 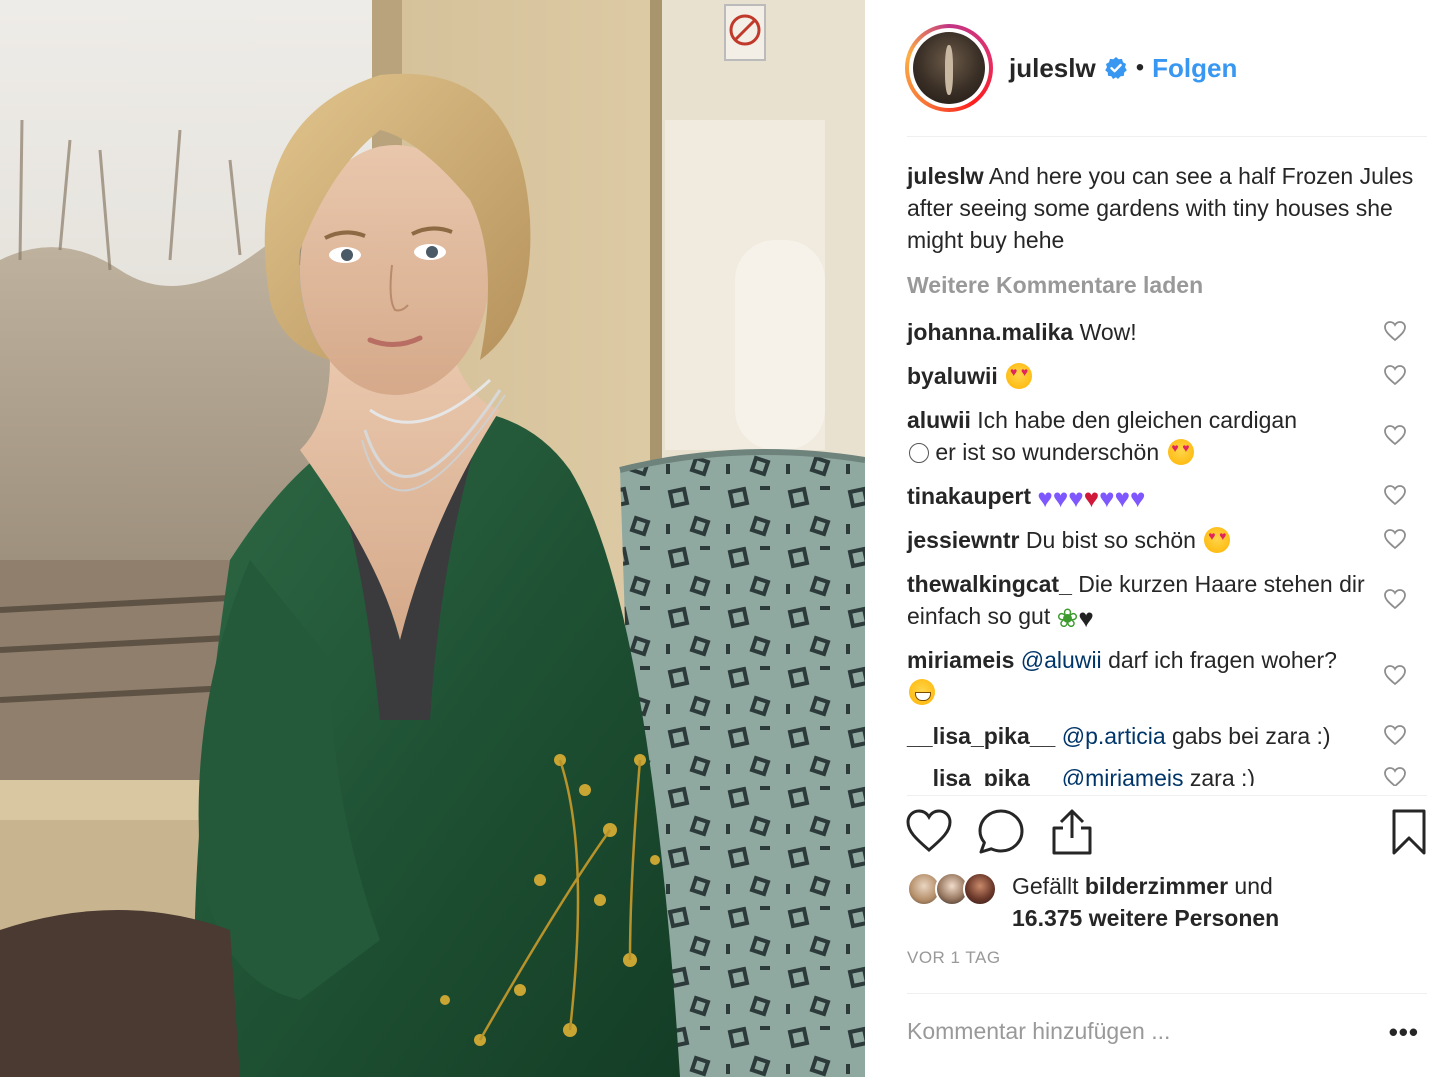 I want to click on likes-conjunction: und, so click(x=1253, y=886).